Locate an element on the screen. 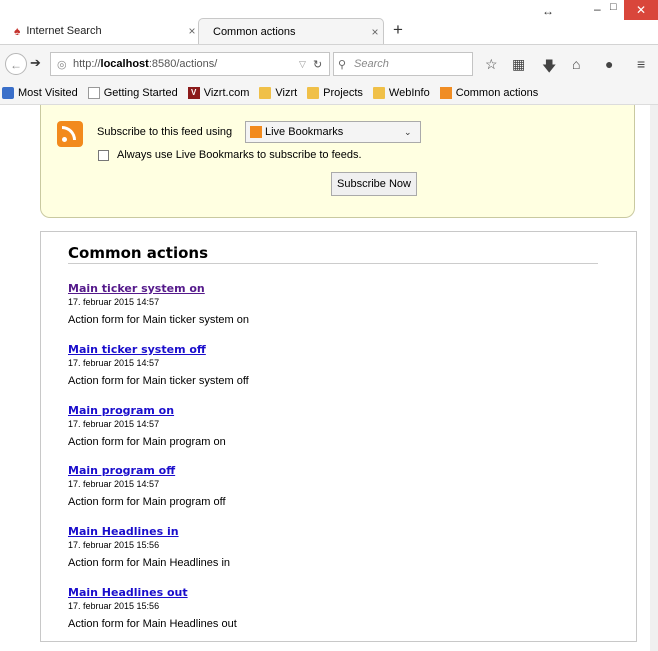  page-icon is located at coordinates (93, 93).